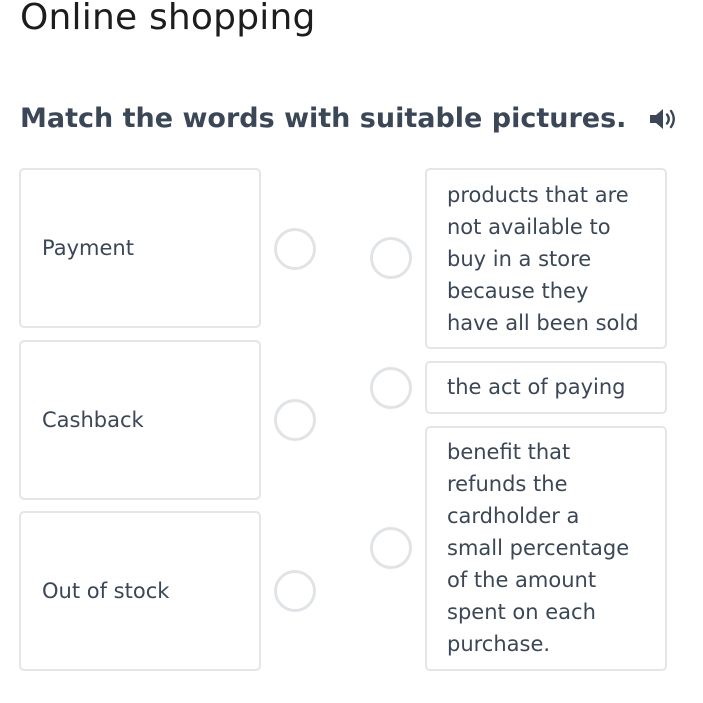 The image size is (703, 703). Describe the element at coordinates (499, 644) in the screenshot. I see `definition-line: purchase.` at that location.